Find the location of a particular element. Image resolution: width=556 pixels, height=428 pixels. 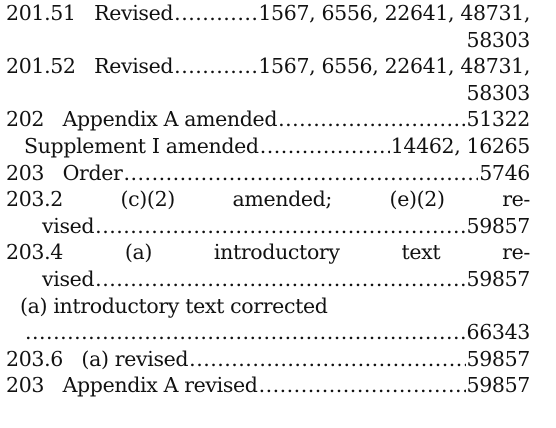

entry-201-52: 201.52 Revised 1567, 6556, 22641, 48731, is located at coordinates (268, 66).